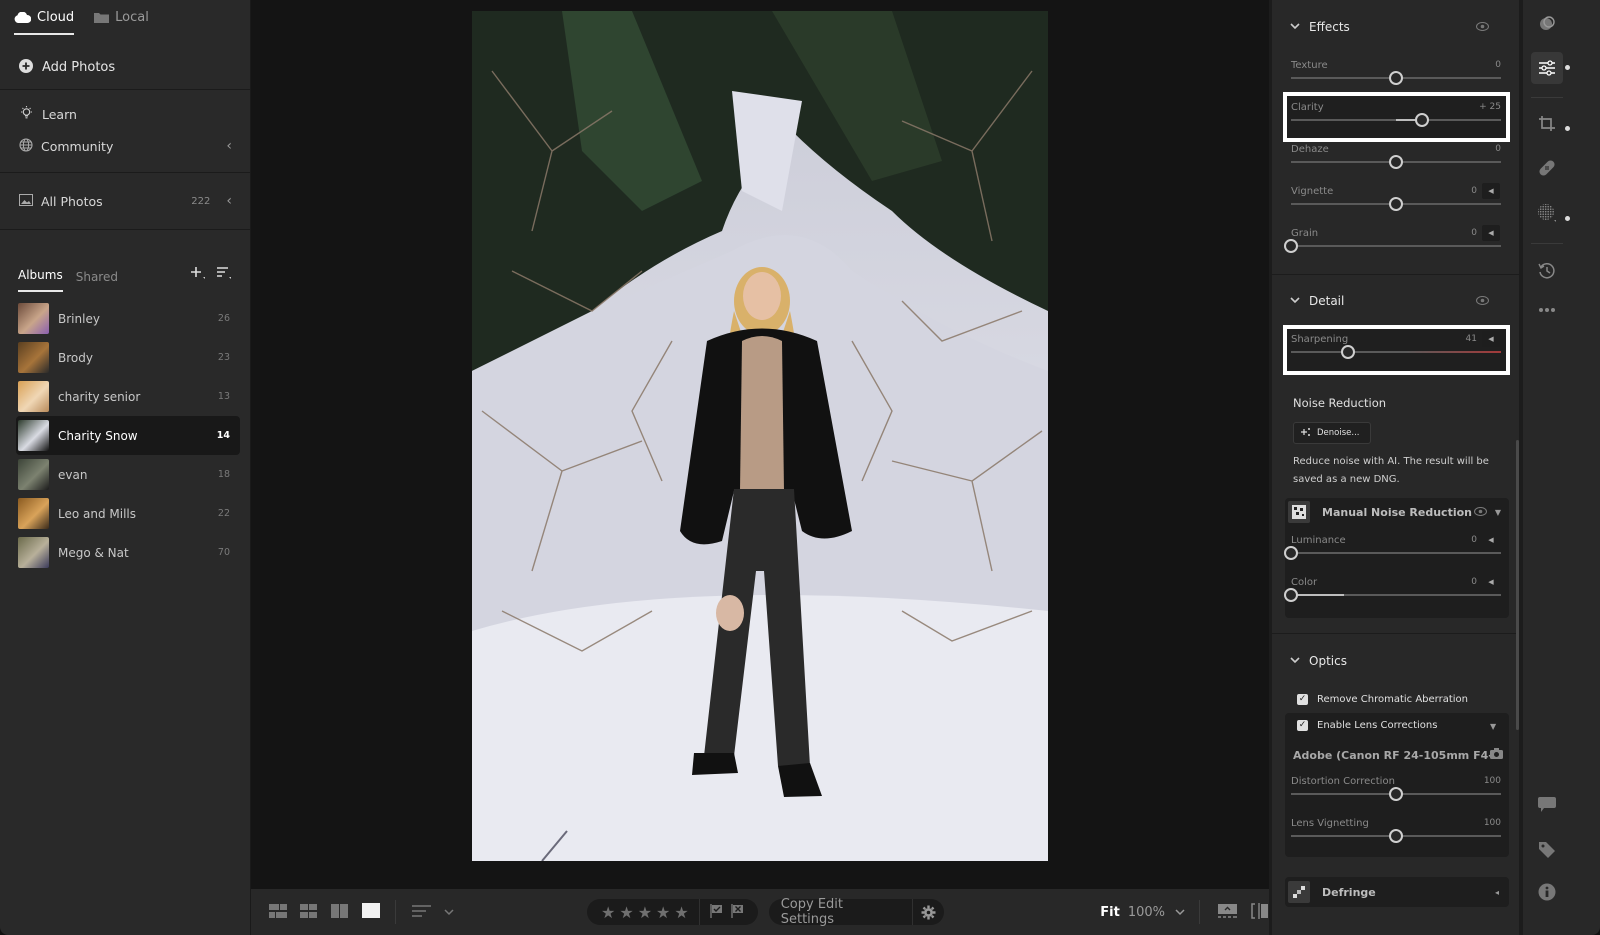  I want to click on effects-section-header: Effects, so click(1320, 27).